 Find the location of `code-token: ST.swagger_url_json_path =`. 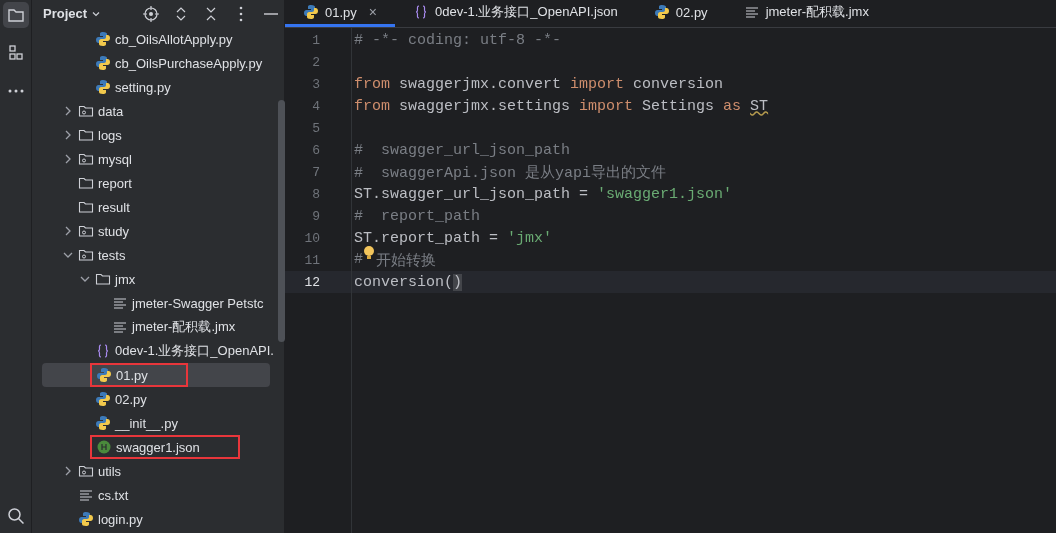

code-token: ST.swagger_url_json_path = is located at coordinates (472, 194).